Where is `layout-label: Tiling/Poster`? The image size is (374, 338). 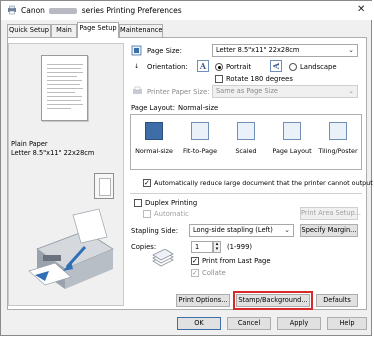 layout-label: Tiling/Poster is located at coordinates (338, 151).